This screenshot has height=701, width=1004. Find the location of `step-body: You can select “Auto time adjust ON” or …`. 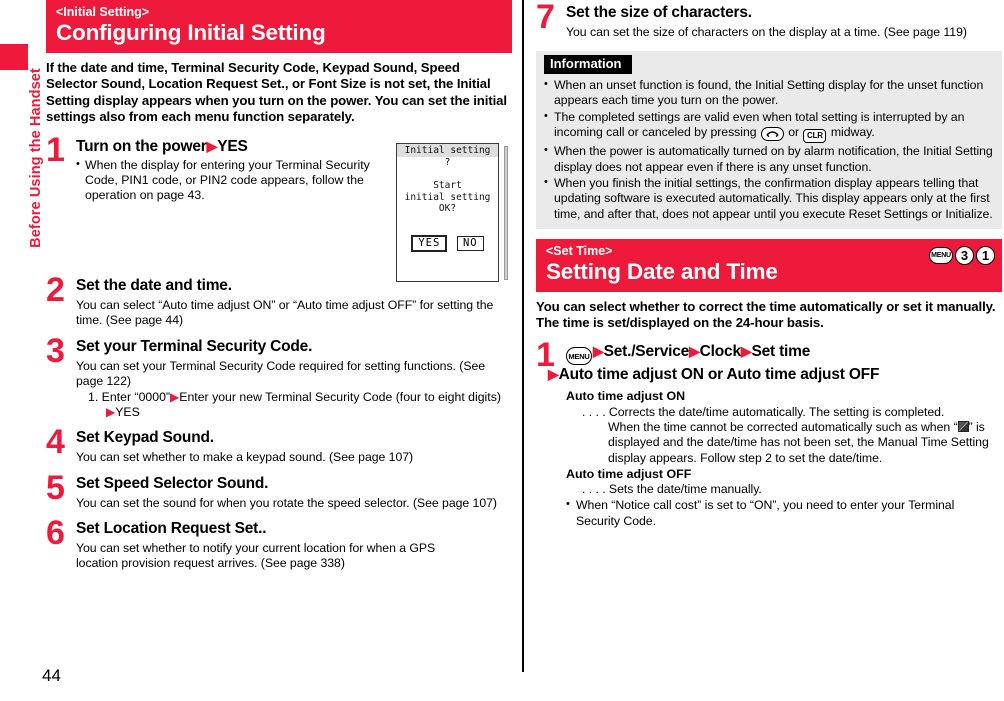

step-body: You can select “Auto time adjust ON” or … is located at coordinates (285, 313).